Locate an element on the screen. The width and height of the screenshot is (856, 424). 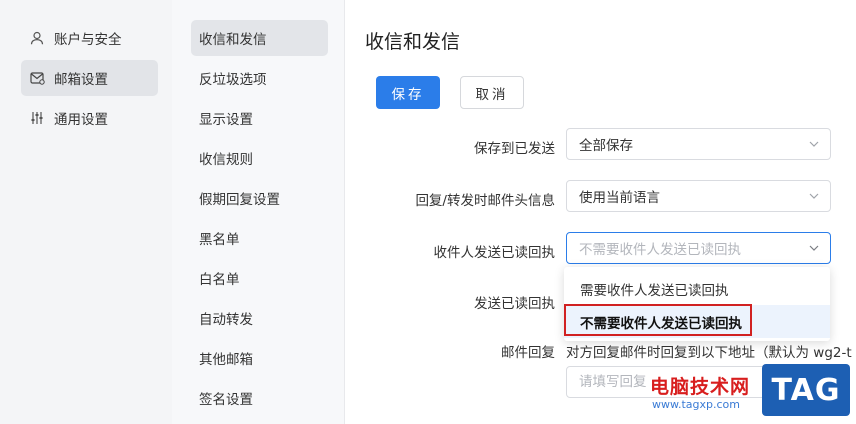
submenu-item-blacklist: 黑名单 is located at coordinates (259, 238).